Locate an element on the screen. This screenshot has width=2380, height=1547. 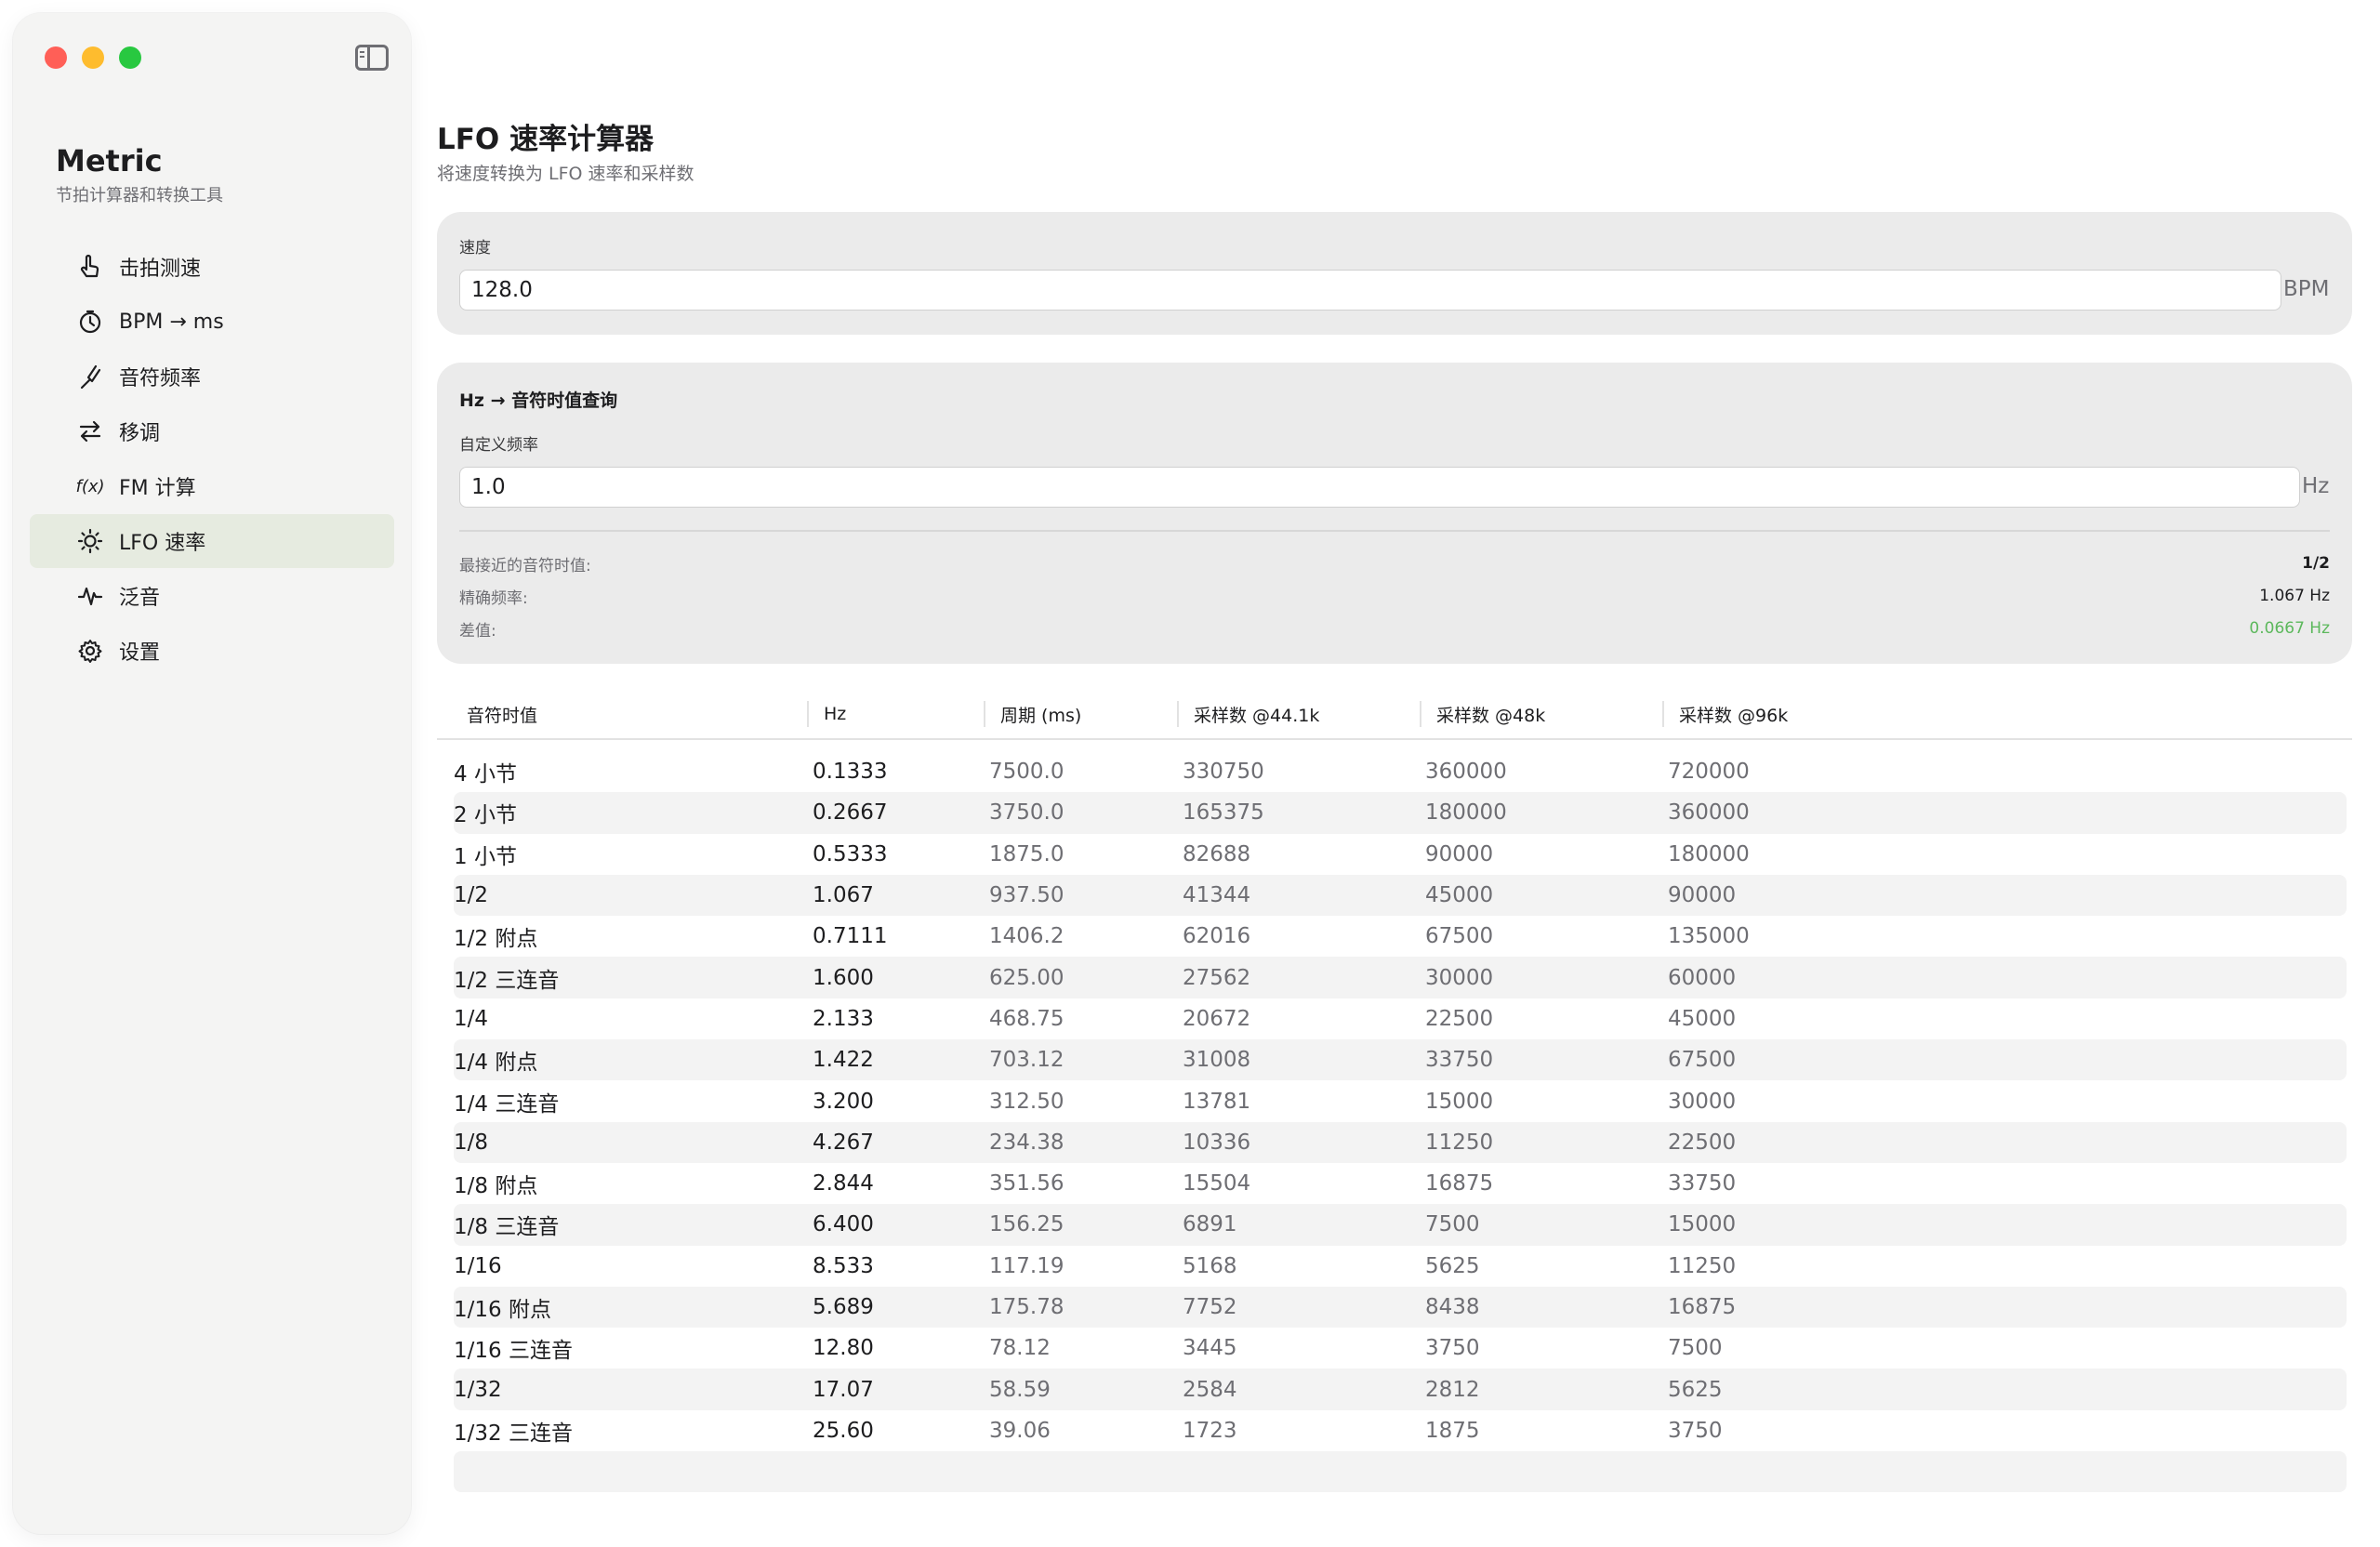
table-cell: 3.200 is located at coordinates (843, 1101).